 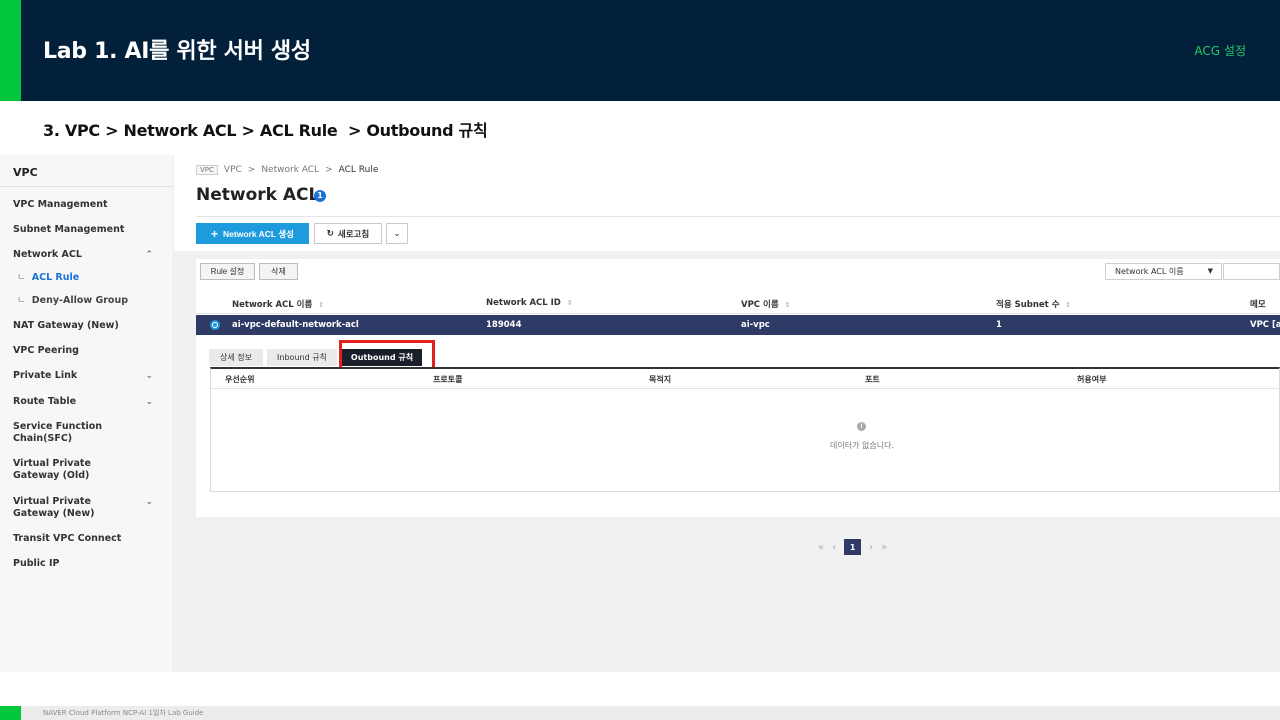 What do you see at coordinates (448, 379) in the screenshot?
I see `column-header-protocol: 프로토콜` at bounding box center [448, 379].